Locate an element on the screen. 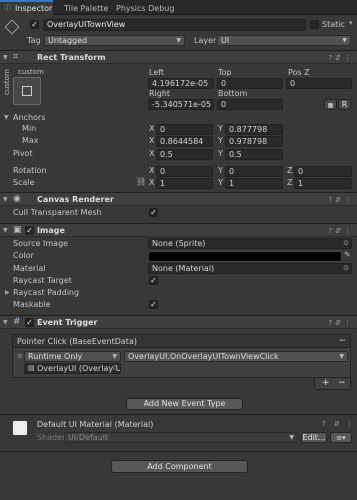 This screenshot has height=500, width=357. anchor-preset-button is located at coordinates (27, 91).